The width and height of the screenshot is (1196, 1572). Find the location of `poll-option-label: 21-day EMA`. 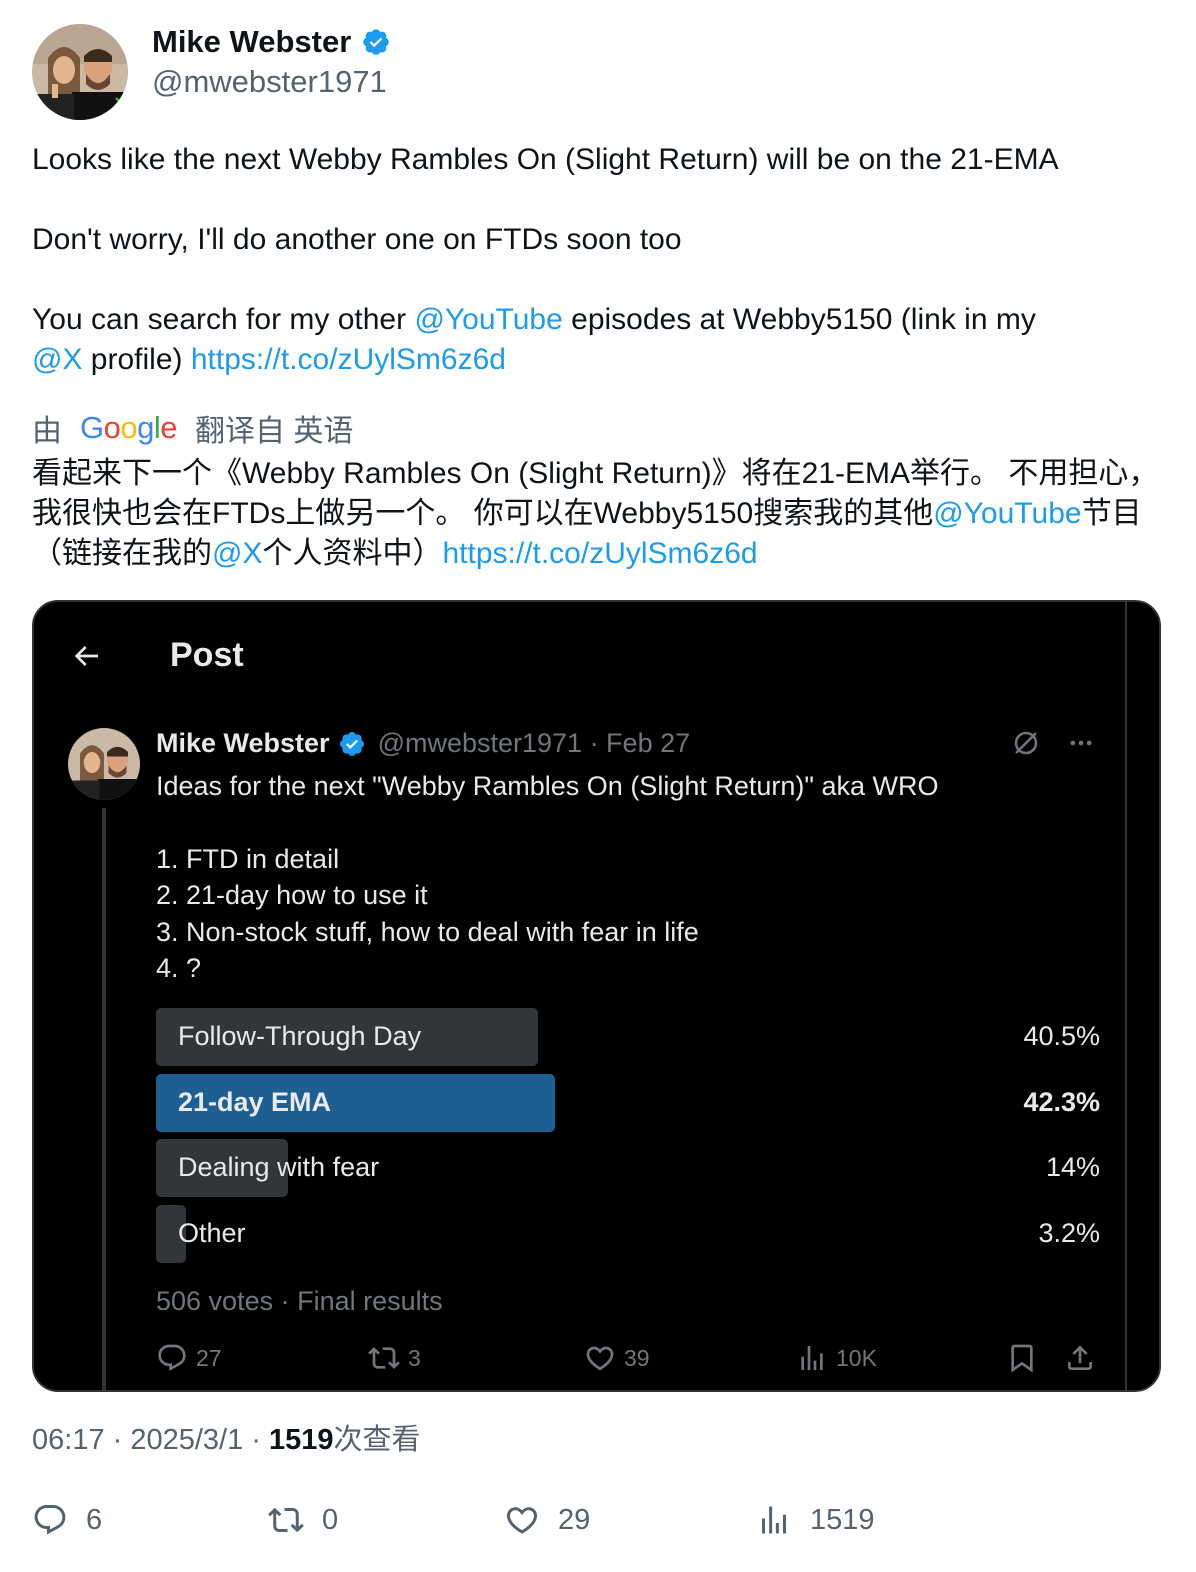

poll-option-label: 21-day EMA is located at coordinates (255, 1101).